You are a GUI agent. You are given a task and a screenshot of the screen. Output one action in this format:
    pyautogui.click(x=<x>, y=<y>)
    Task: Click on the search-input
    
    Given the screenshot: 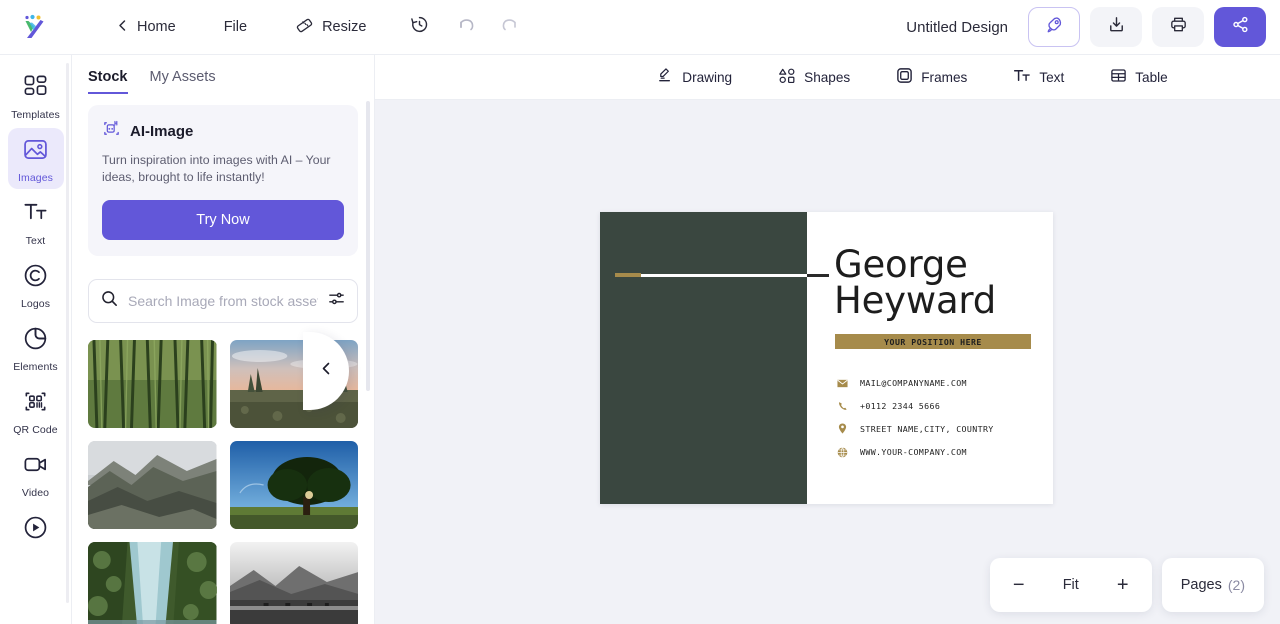 What is the action you would take?
    pyautogui.click(x=223, y=300)
    